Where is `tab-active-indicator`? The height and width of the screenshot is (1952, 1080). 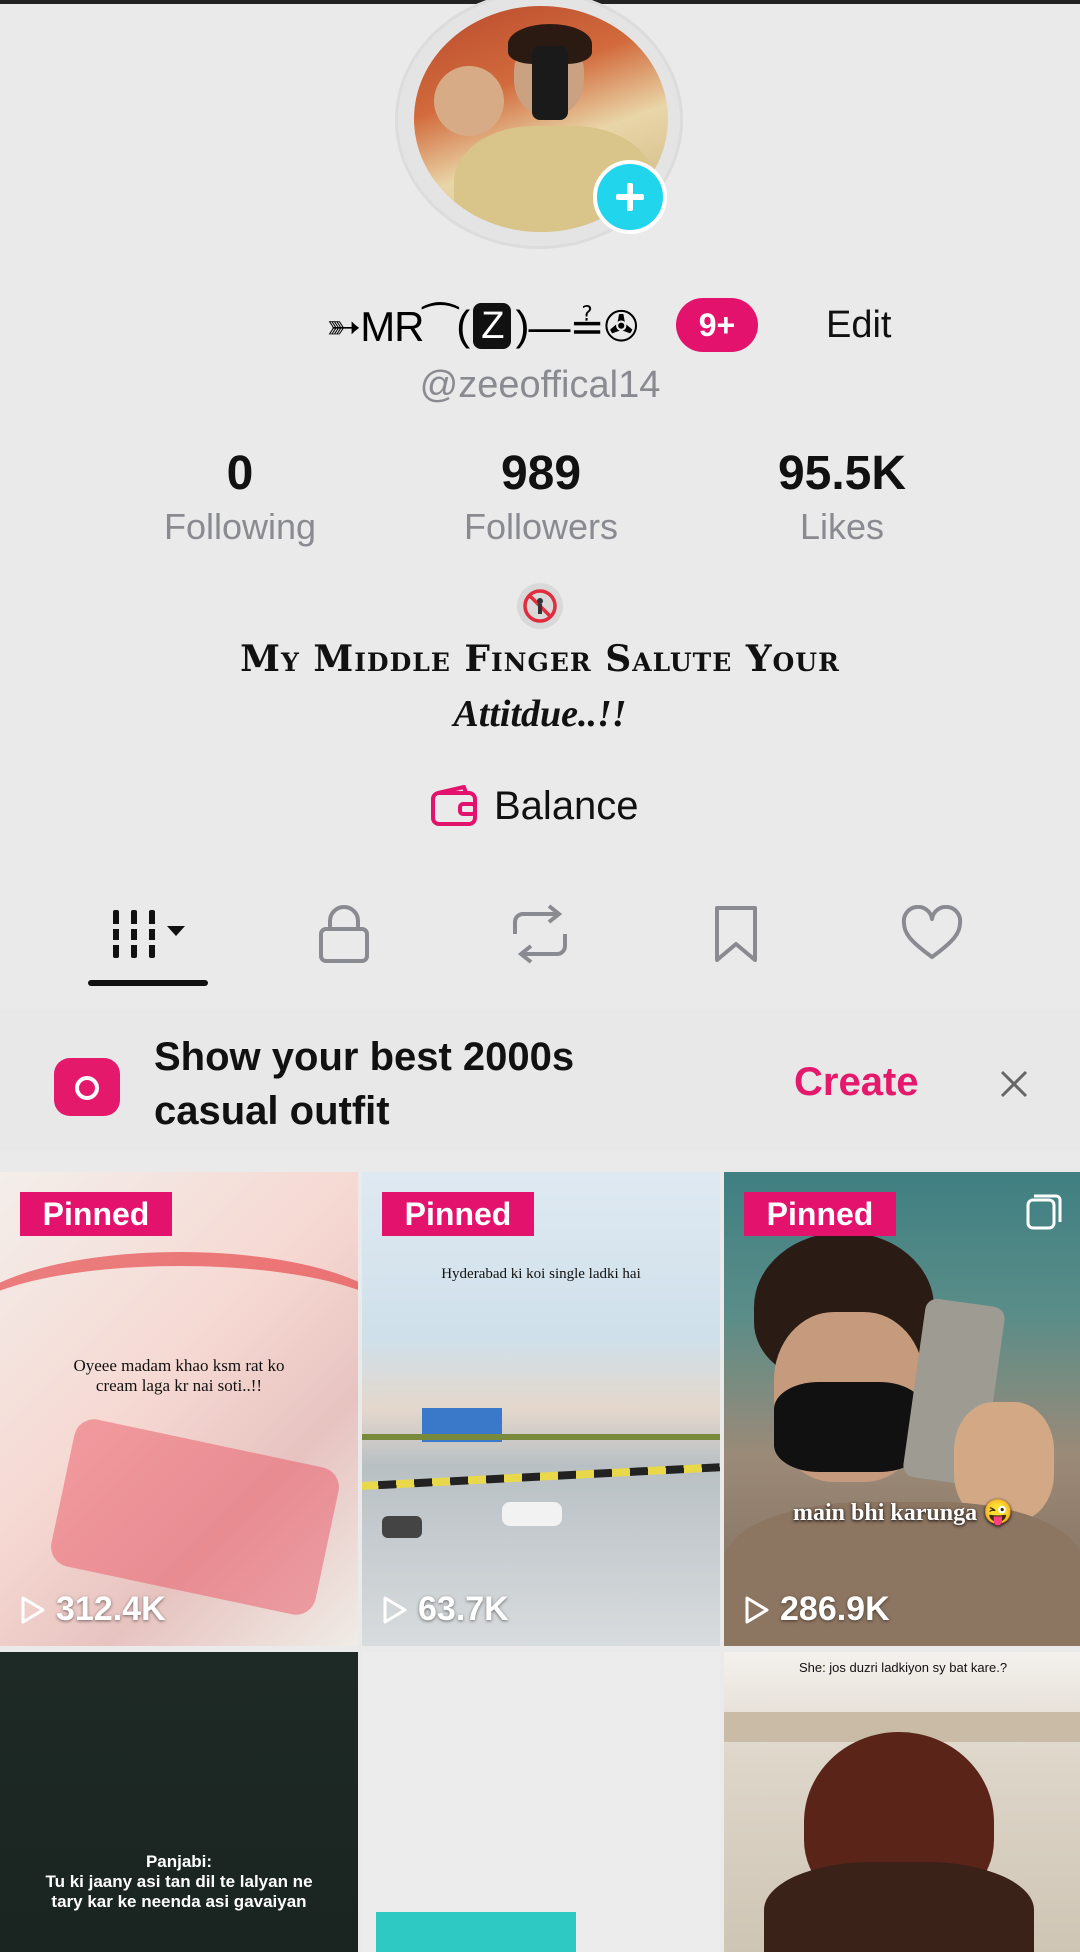 tab-active-indicator is located at coordinates (148, 983).